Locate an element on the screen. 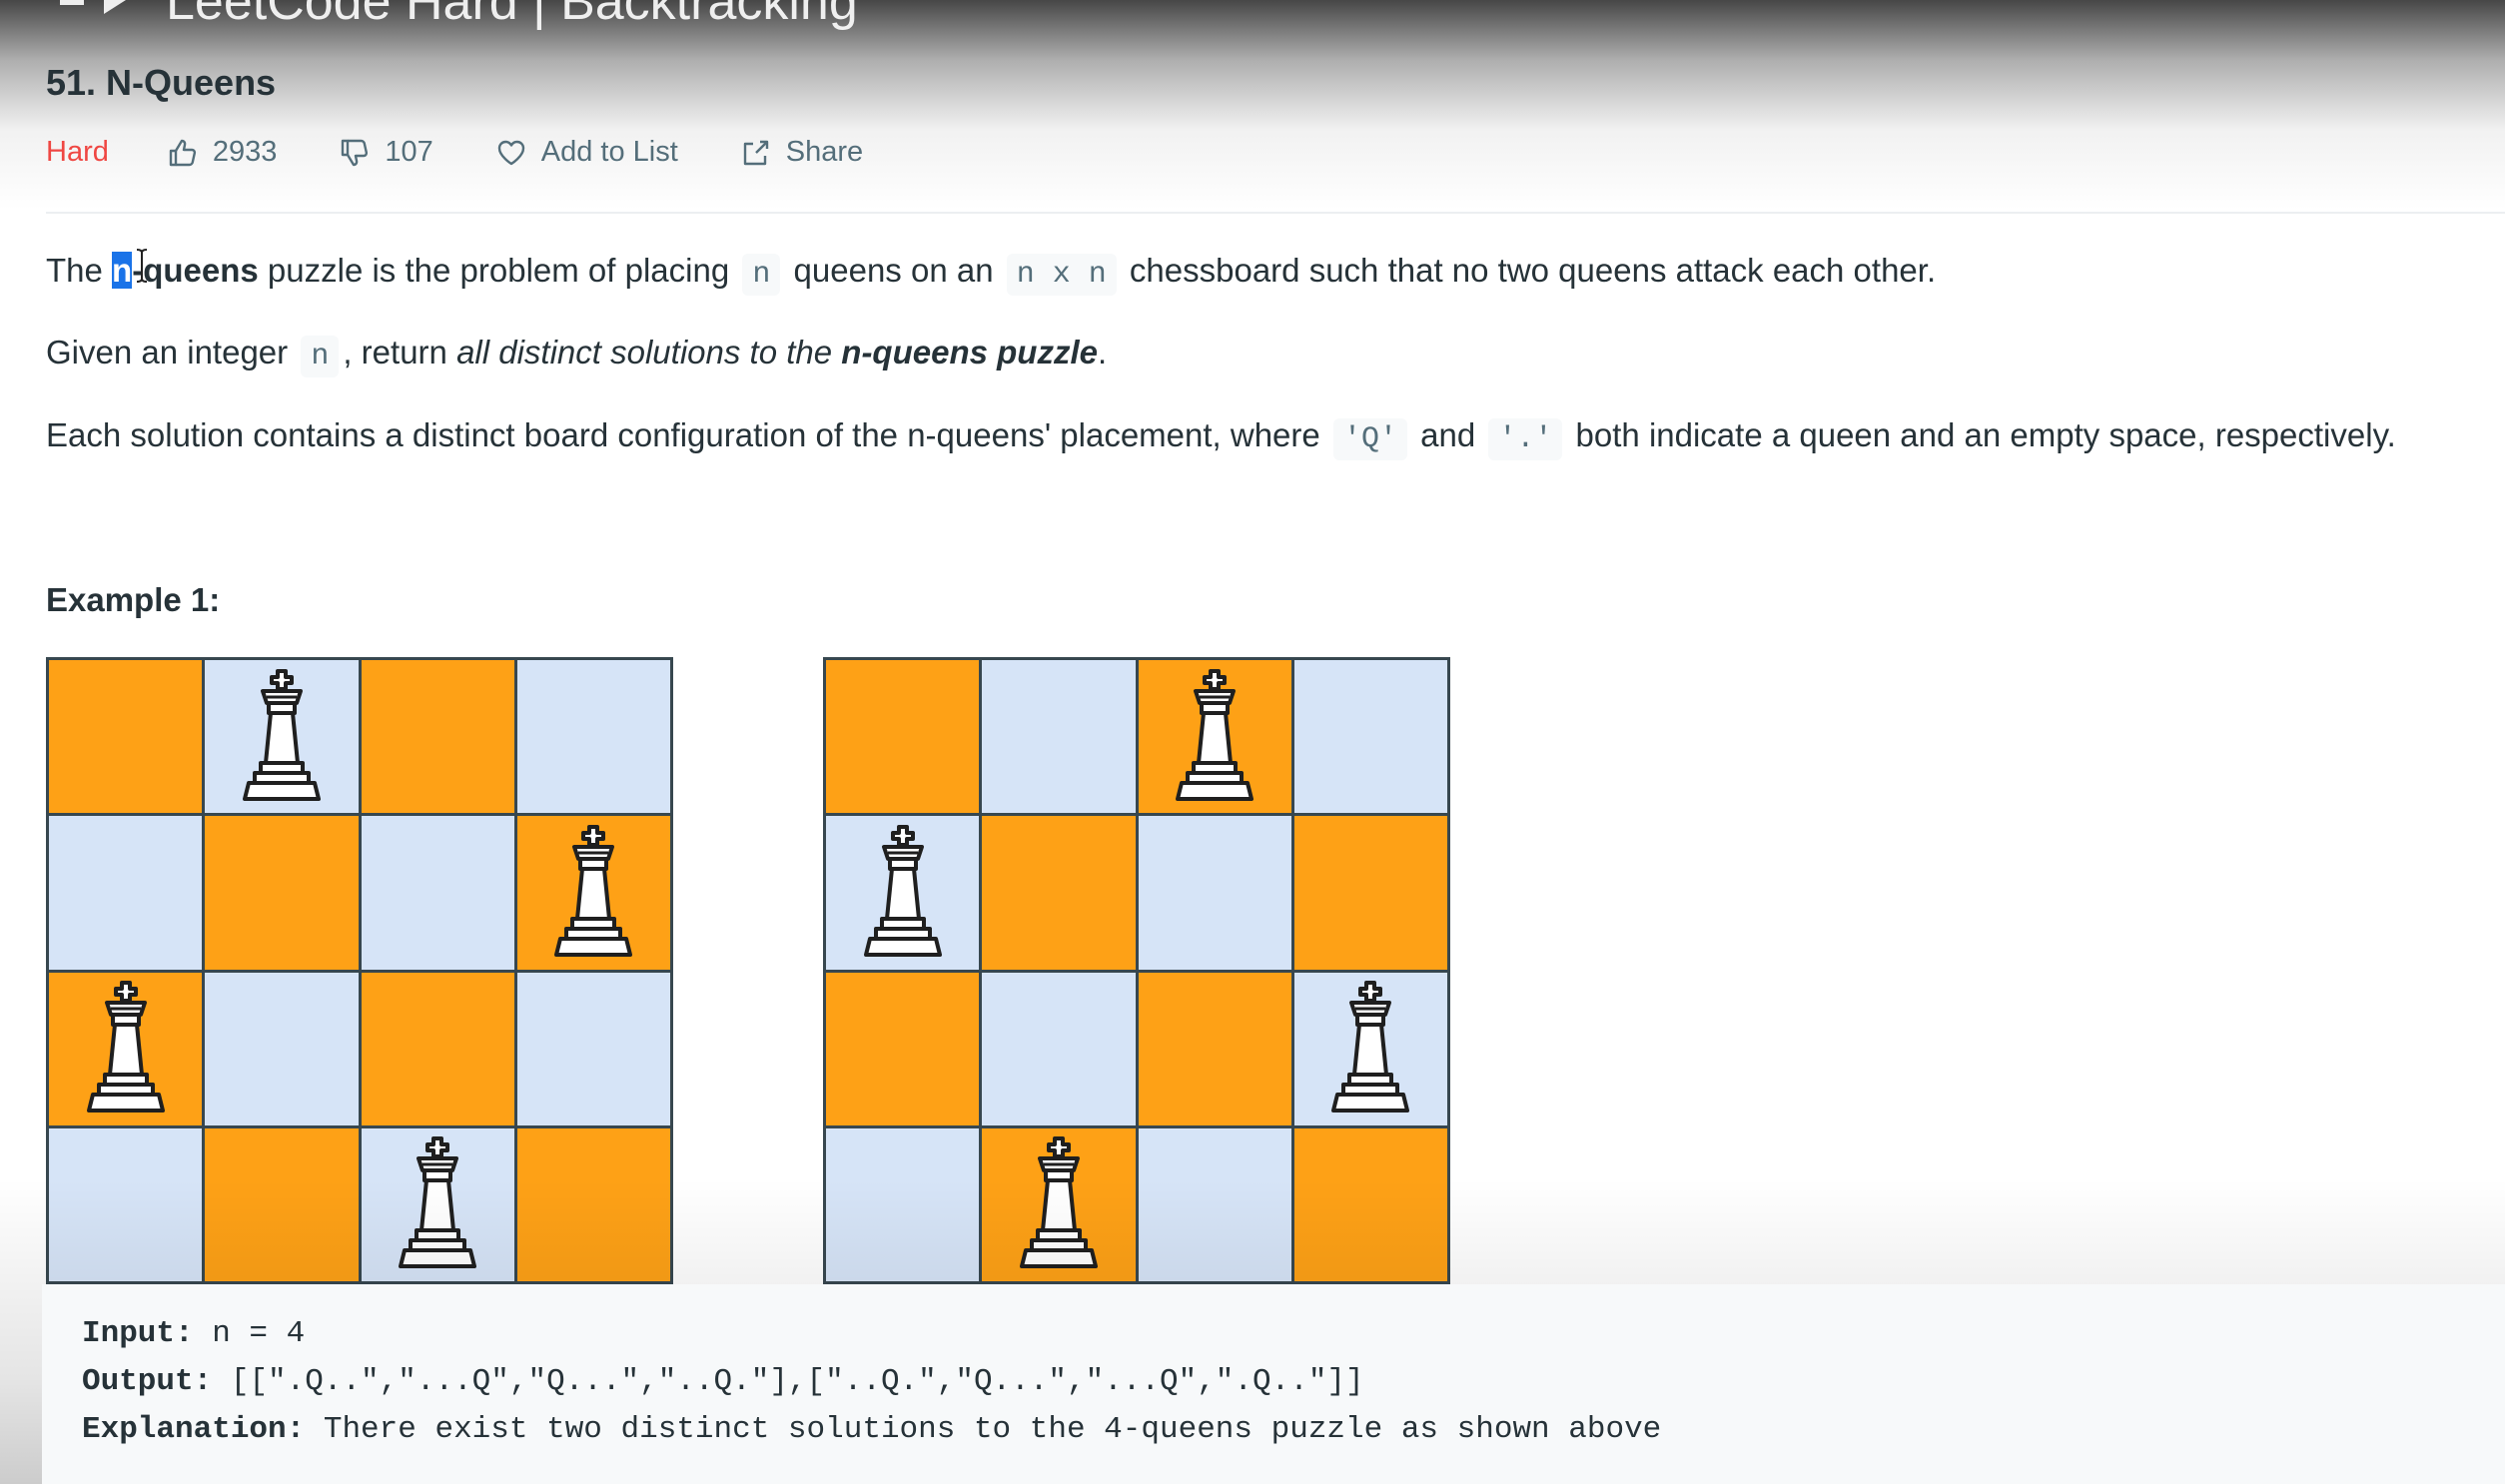 This screenshot has width=2505, height=1484. add-to-list-label: Add to List is located at coordinates (609, 152).